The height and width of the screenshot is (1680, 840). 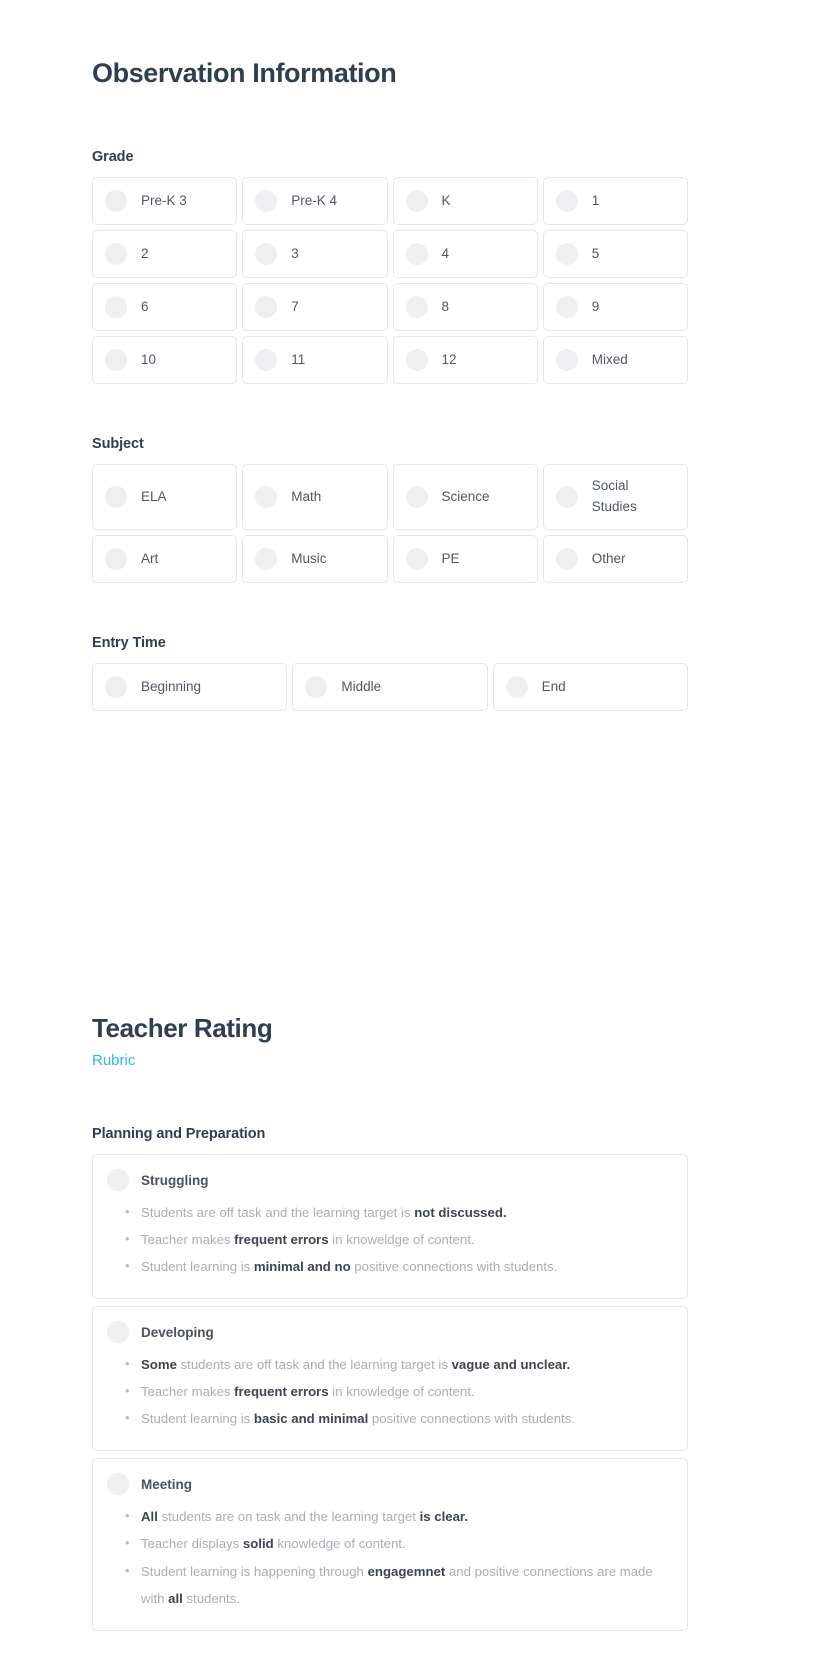 I want to click on grade-option: 10, so click(x=165, y=360).